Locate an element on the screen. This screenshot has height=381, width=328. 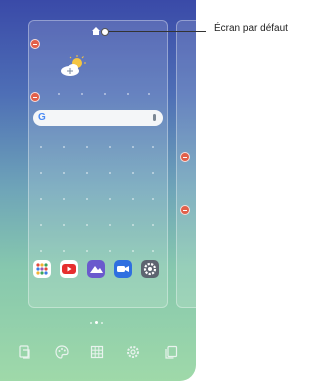
callout-dot is located at coordinates (105, 32).